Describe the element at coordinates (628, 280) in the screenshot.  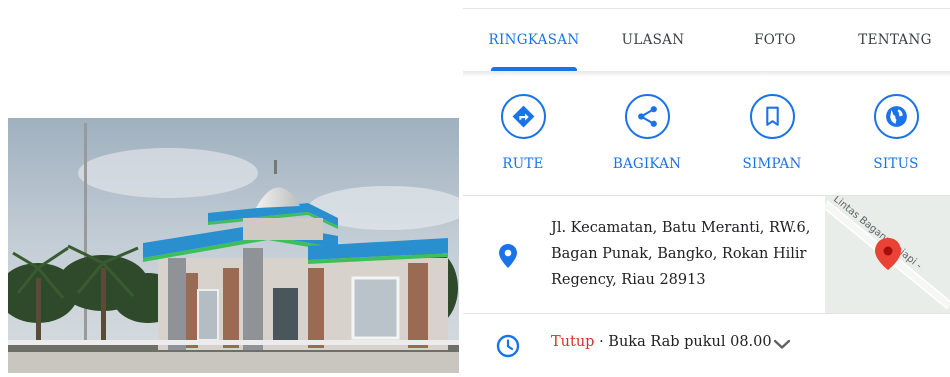
I see `address-line-3: Regency, Riau 28913` at that location.